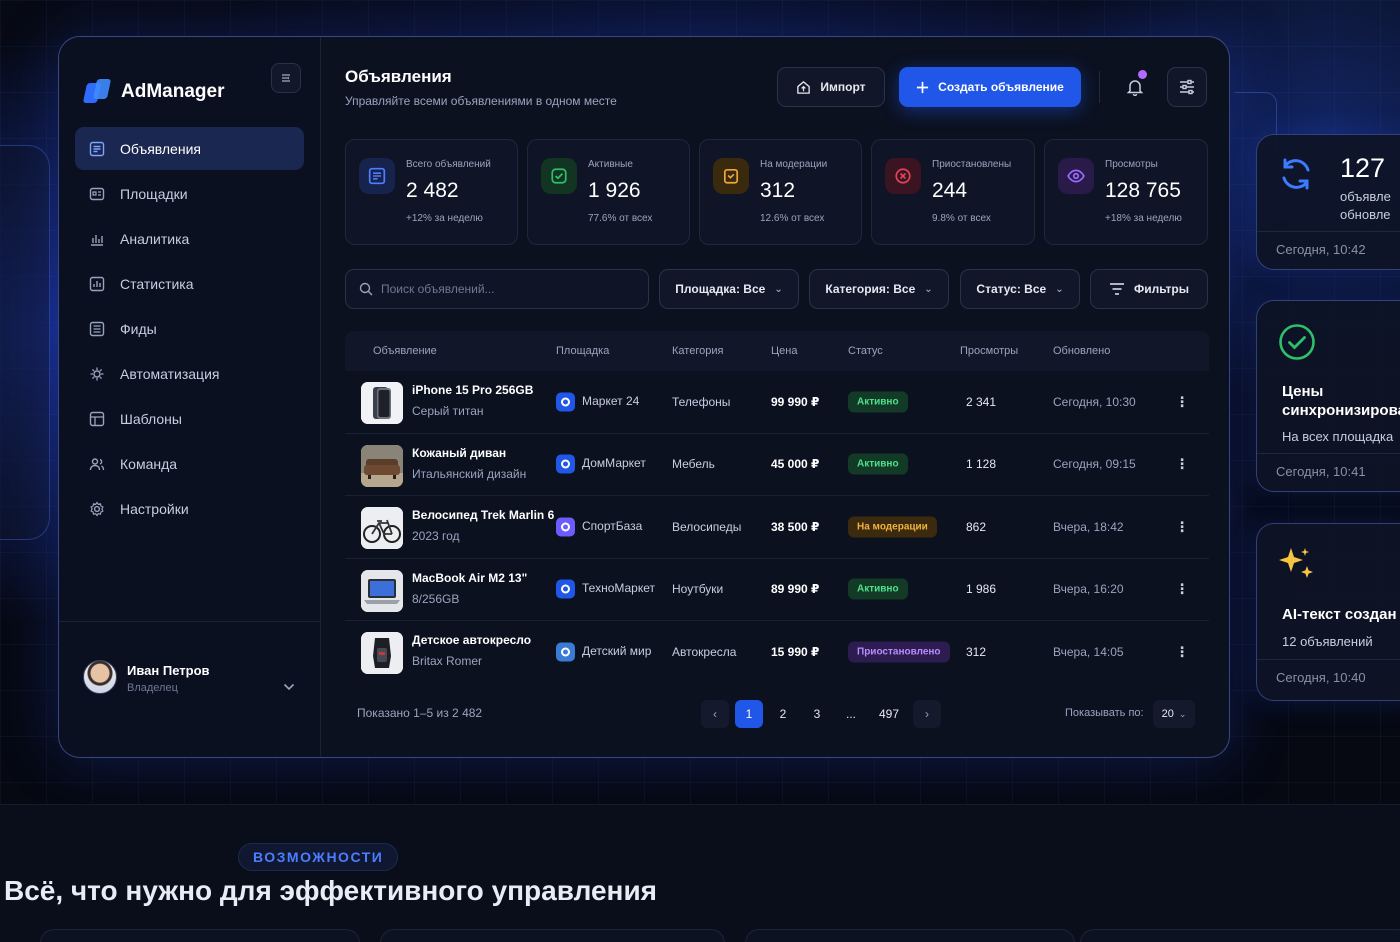  Describe the element at coordinates (608, 192) in the screenshot. I see `stat-card-active: Активные 1 926 77.6% от всех` at that location.